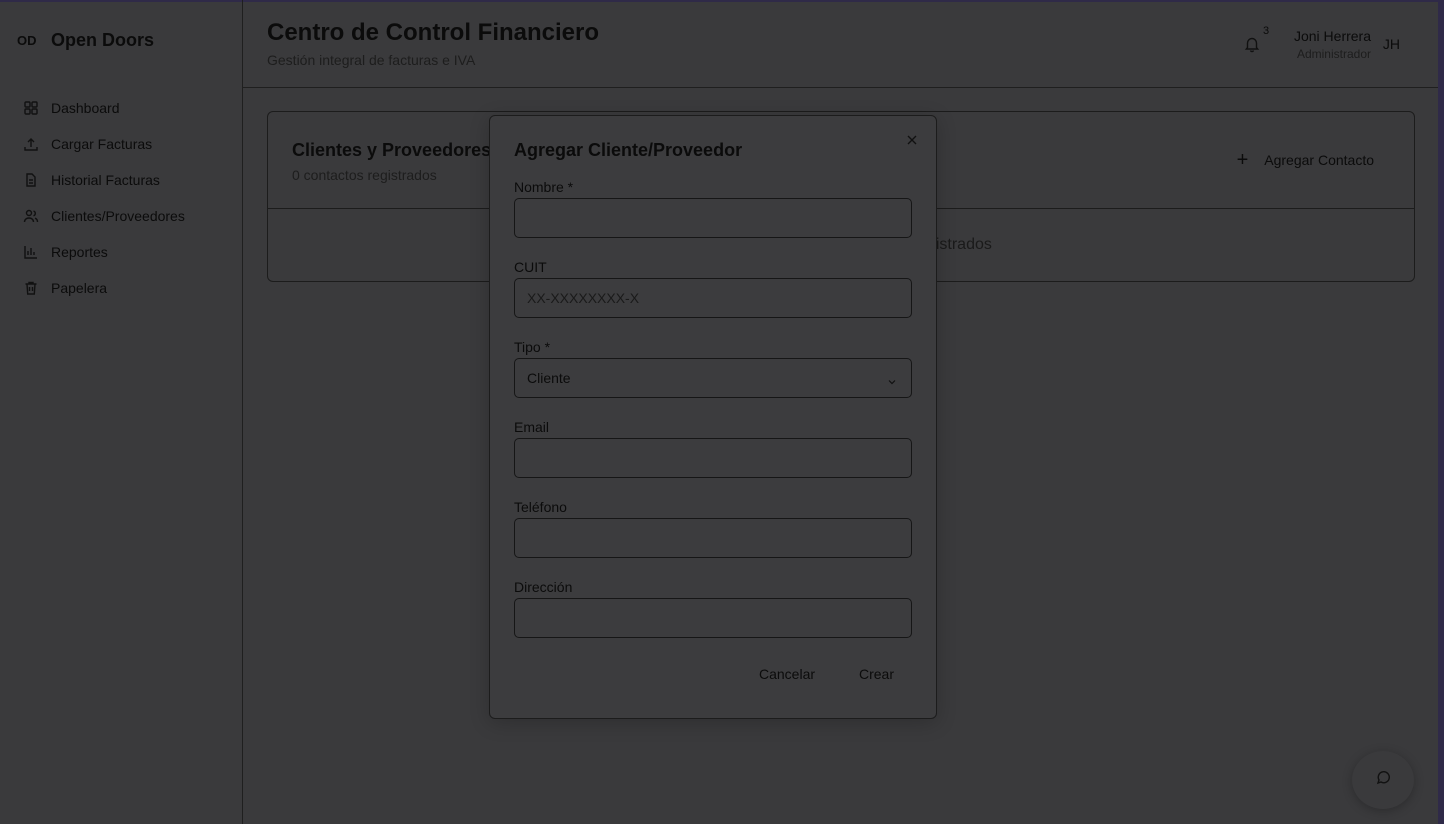  Describe the element at coordinates (118, 216) in the screenshot. I see `sidebar-item-label: Clientes/Proveedores` at that location.